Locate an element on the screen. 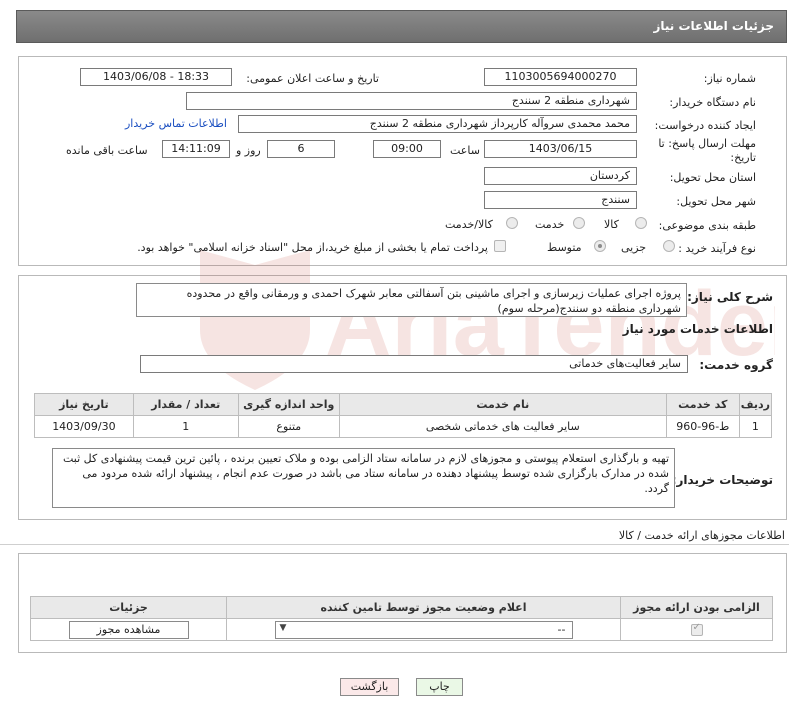 Image resolution: width=789 pixels, height=713 pixels. province-field: کردستان is located at coordinates (560, 176).